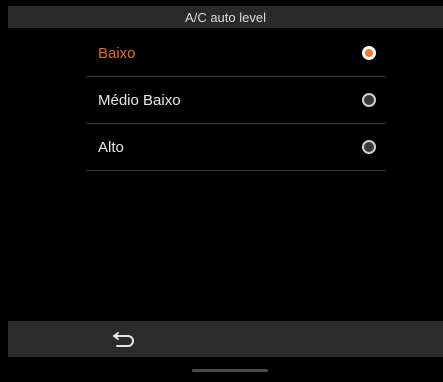  I want to click on page-title: A/C auto level, so click(225, 17).